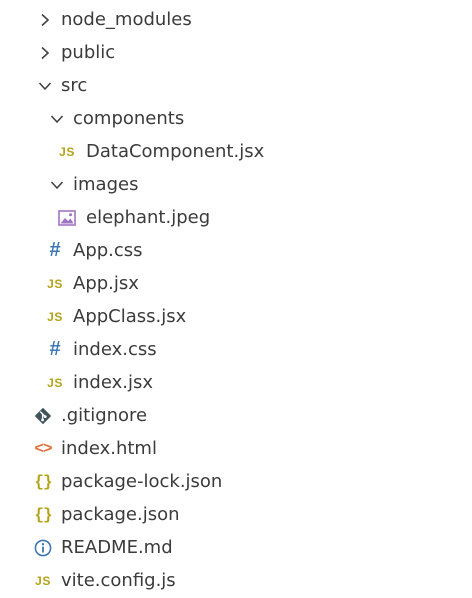  I want to click on tree-item-label: index.css, so click(115, 349).